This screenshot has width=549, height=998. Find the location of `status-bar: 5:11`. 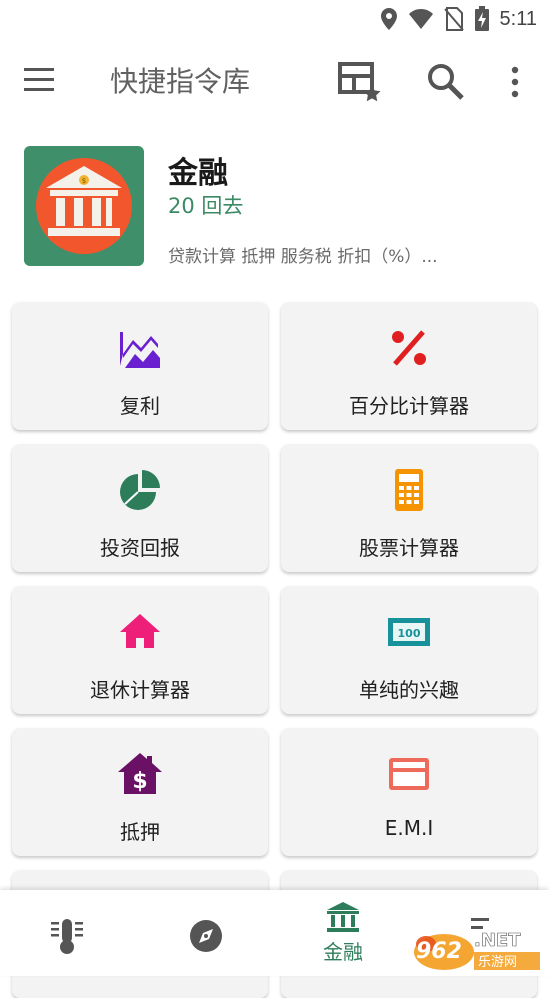

status-bar: 5:11 is located at coordinates (274, 20).